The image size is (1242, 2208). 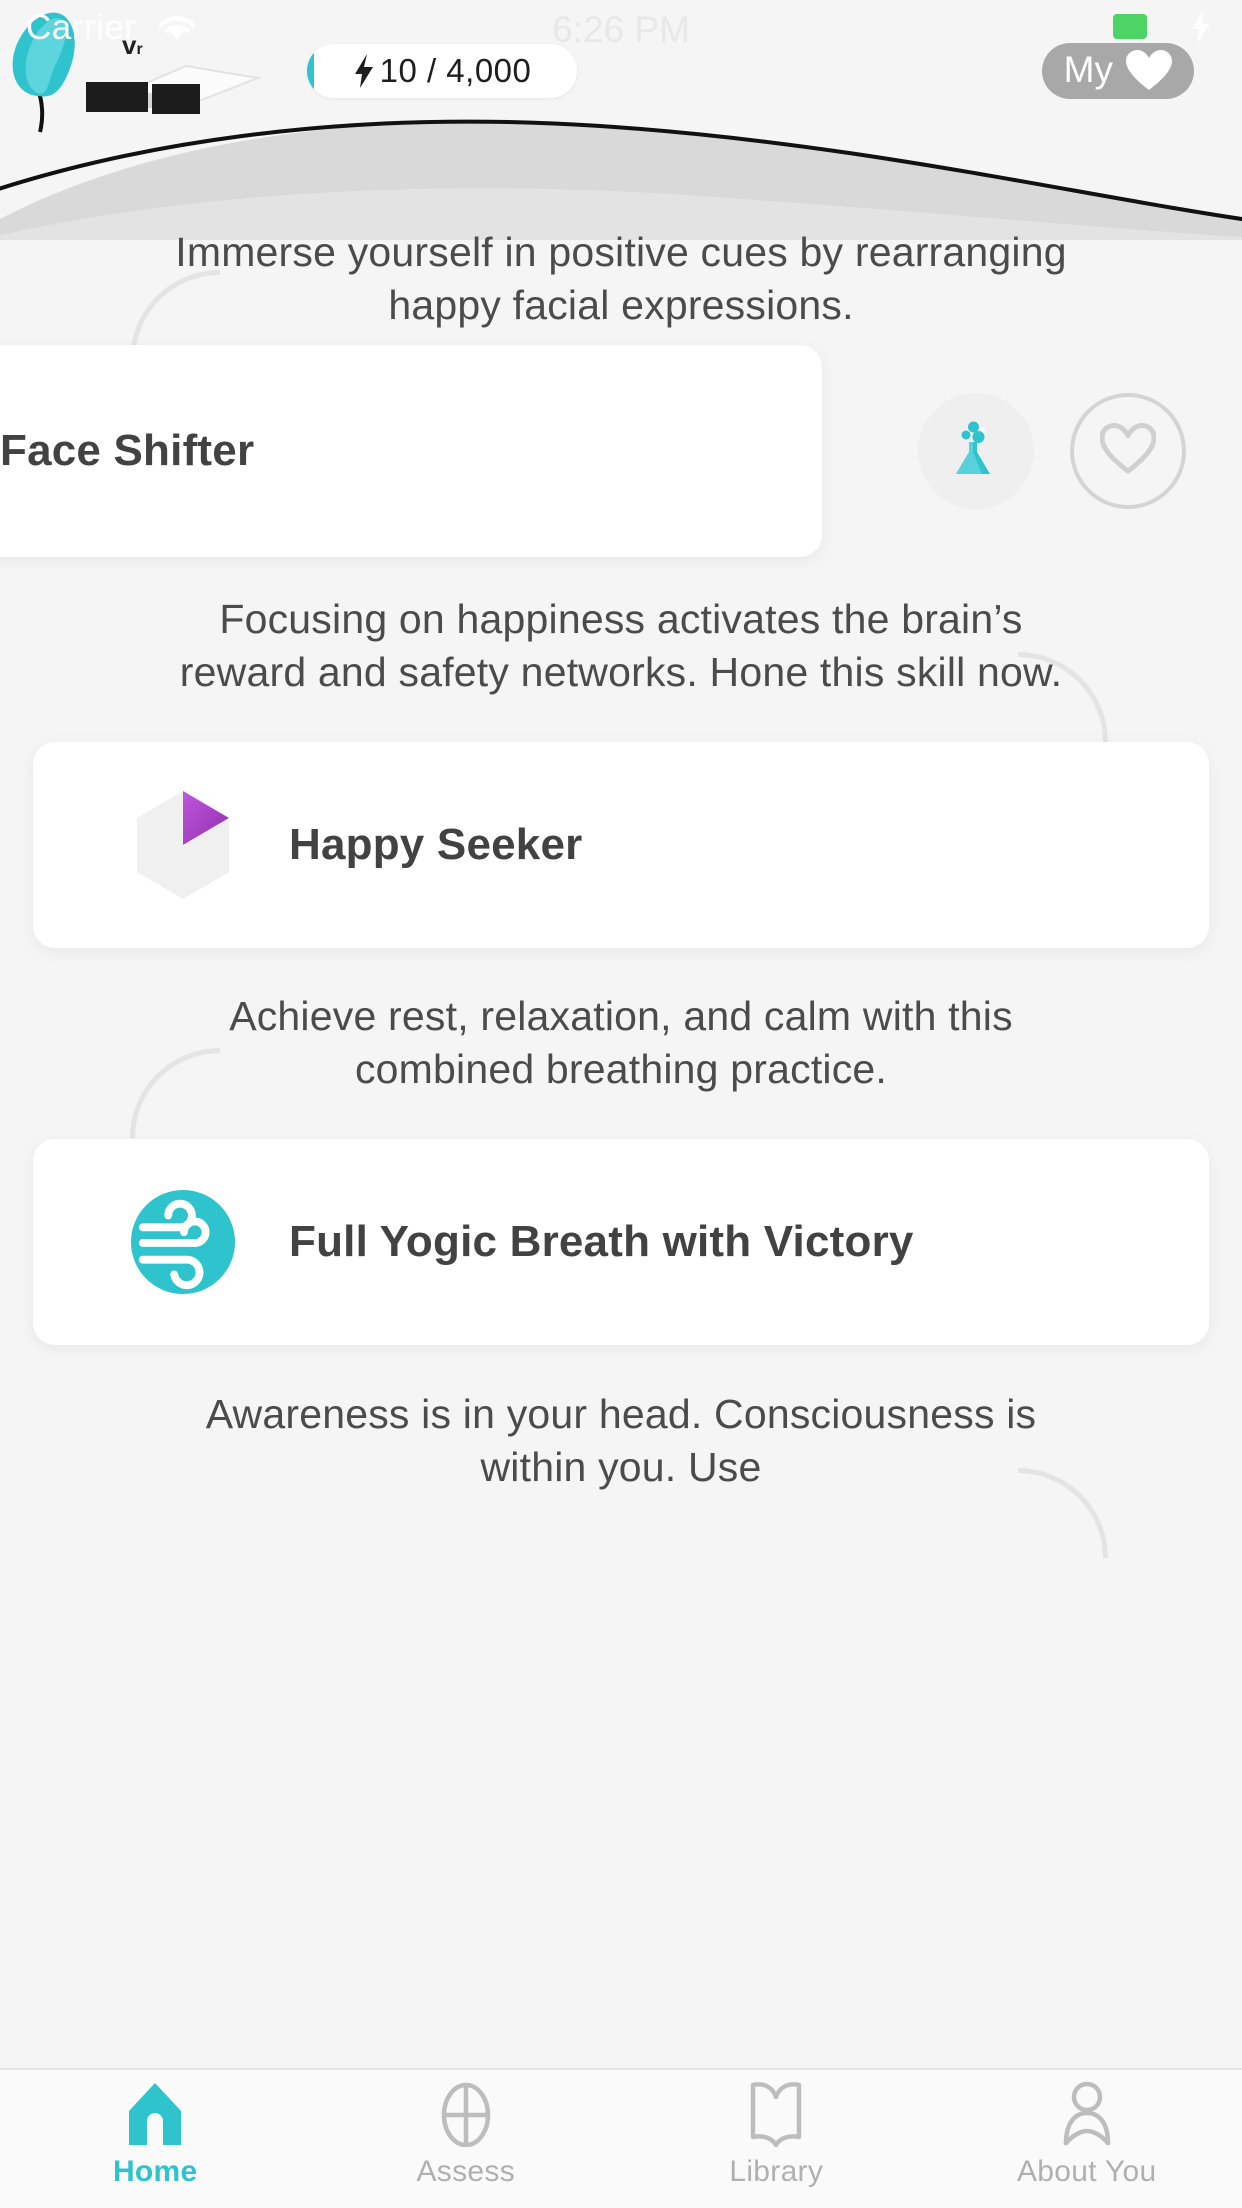 I want to click on research-flask-button, so click(x=976, y=451).